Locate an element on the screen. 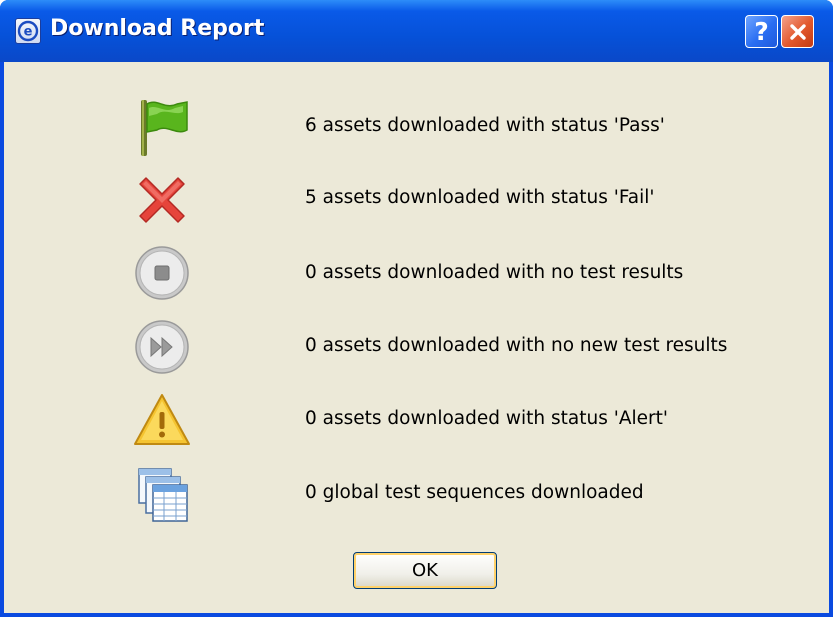 Image resolution: width=833 pixels, height=617 pixels. svg-text: e is located at coordinates (28, 32).